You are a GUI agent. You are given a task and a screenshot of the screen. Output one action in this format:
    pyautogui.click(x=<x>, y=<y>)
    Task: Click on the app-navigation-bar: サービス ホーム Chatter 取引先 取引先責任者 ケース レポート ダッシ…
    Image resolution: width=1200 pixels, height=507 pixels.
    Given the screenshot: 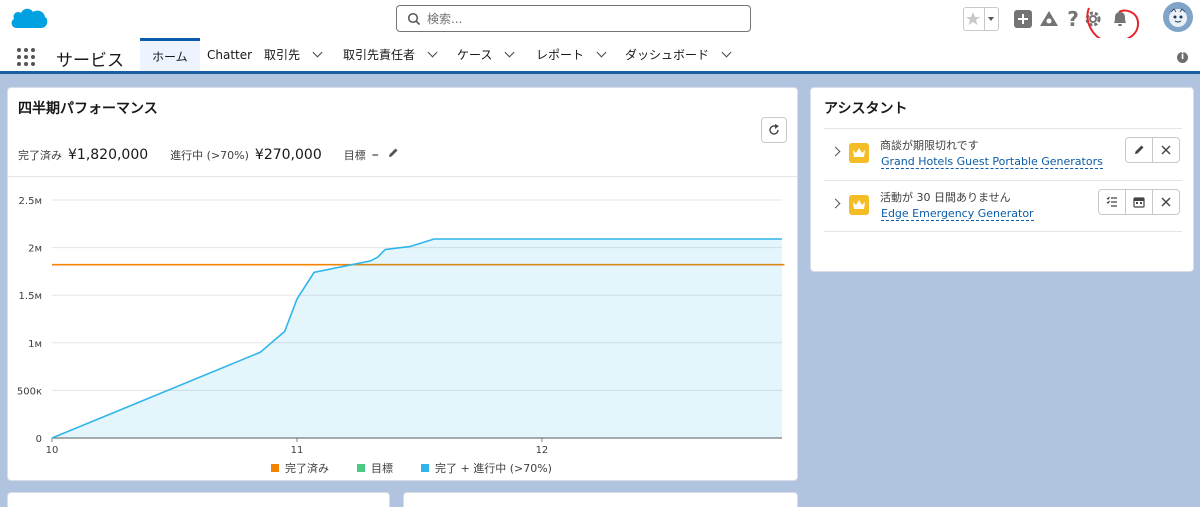 What is the action you would take?
    pyautogui.click(x=600, y=56)
    